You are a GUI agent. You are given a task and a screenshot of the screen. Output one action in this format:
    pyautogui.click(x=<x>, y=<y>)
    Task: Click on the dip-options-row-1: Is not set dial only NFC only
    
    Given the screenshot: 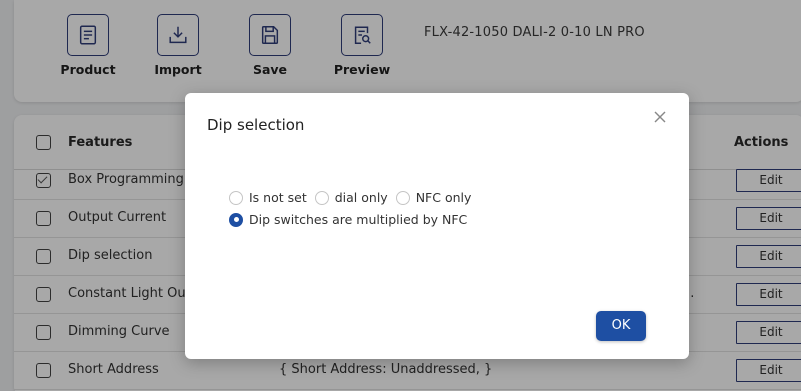 What is the action you would take?
    pyautogui.click(x=354, y=197)
    